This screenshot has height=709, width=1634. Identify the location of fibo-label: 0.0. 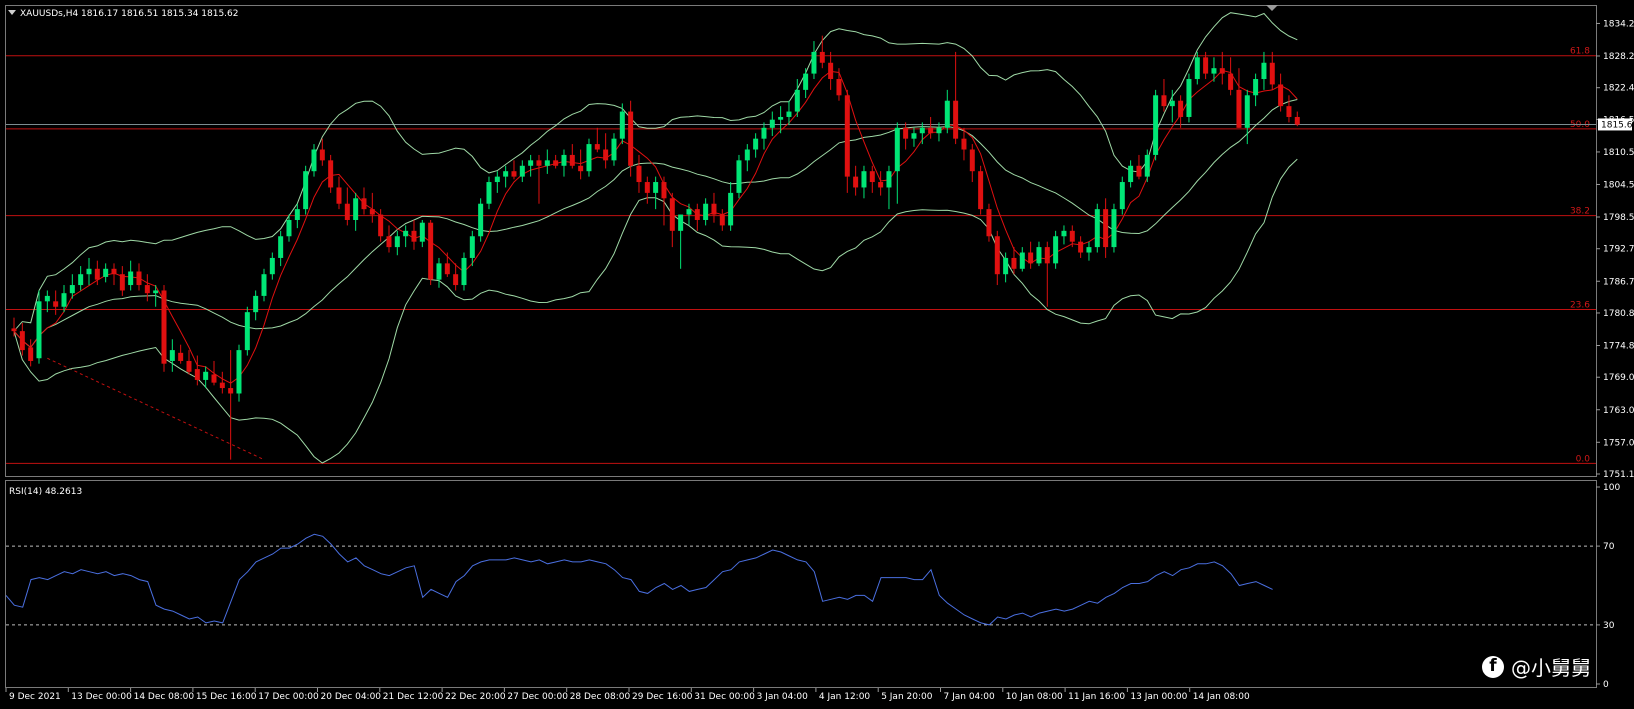
(1583, 459).